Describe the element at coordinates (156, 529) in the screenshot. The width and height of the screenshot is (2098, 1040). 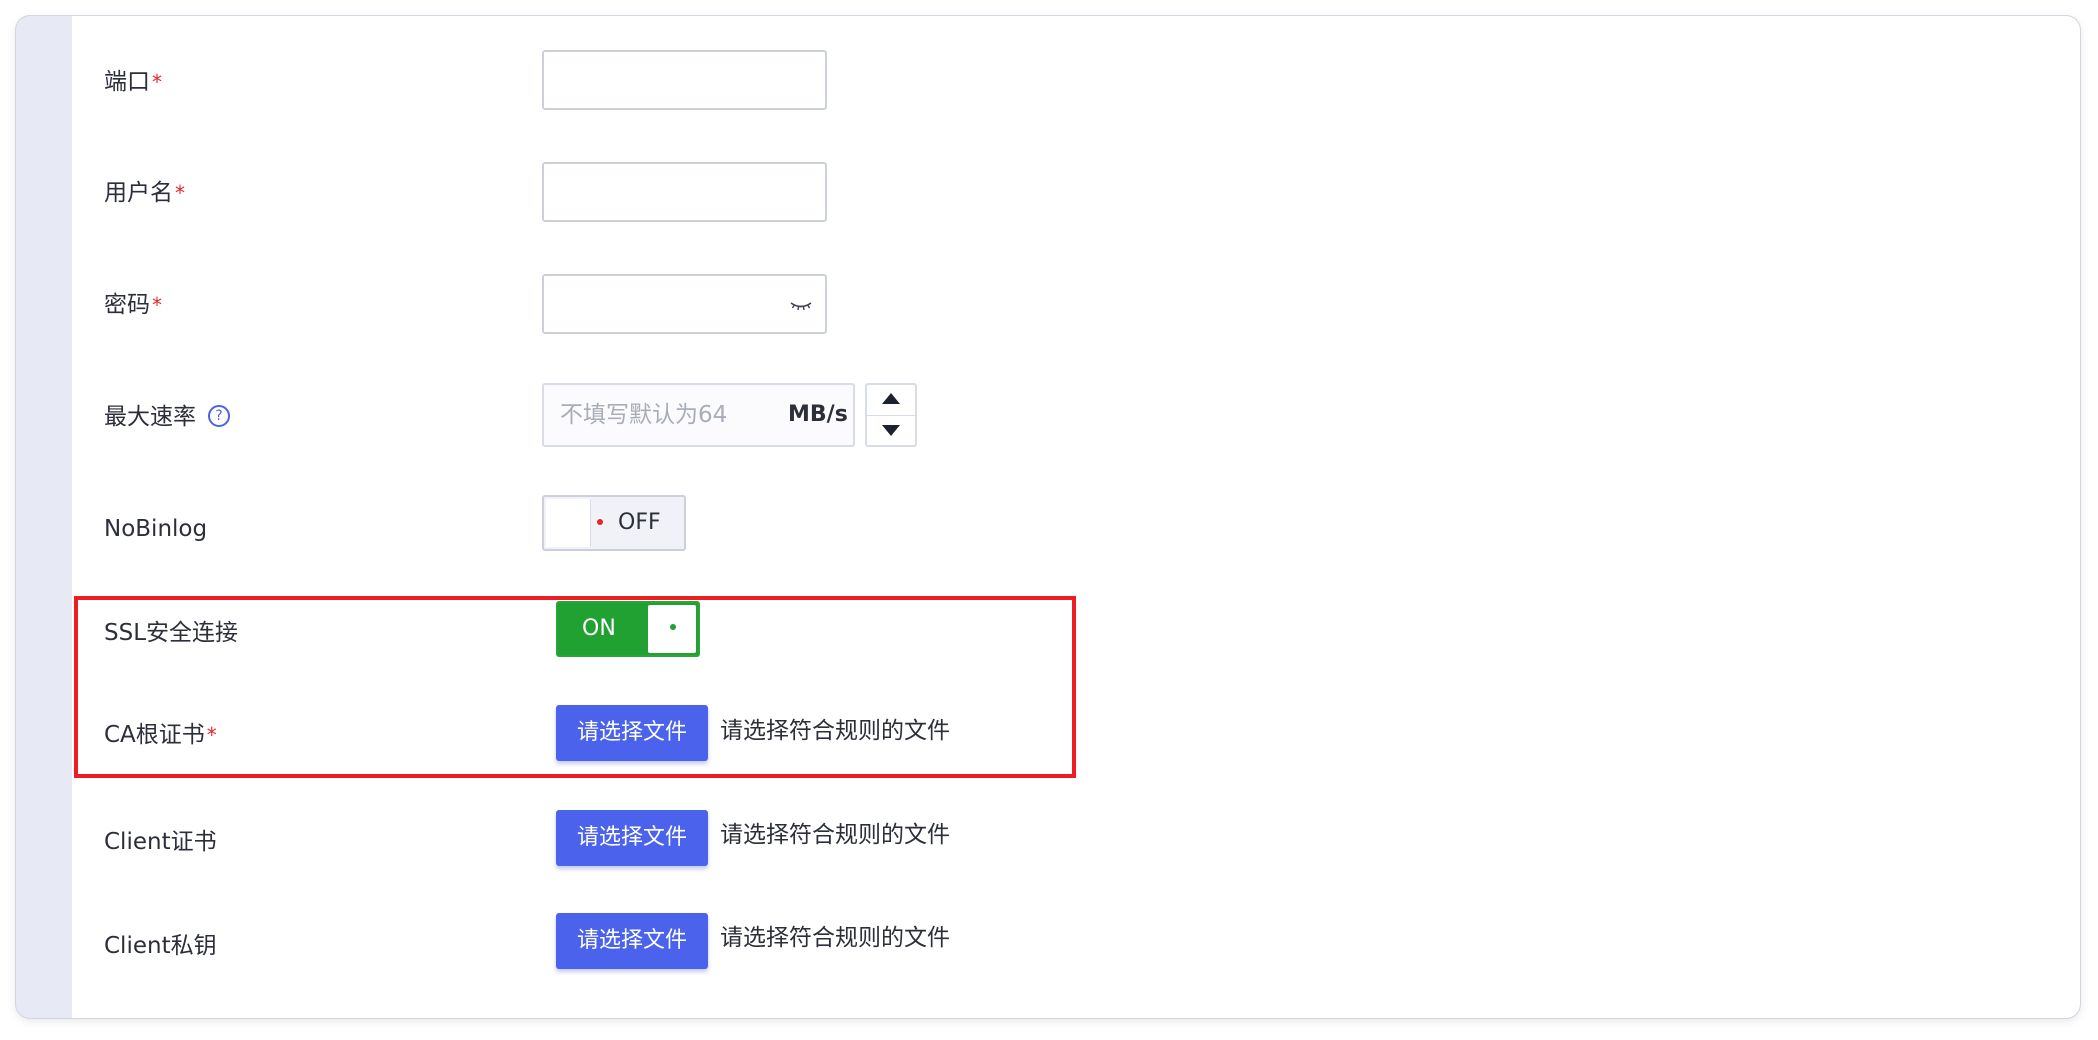
I see `nobinlog-label: NoBinlog` at that location.